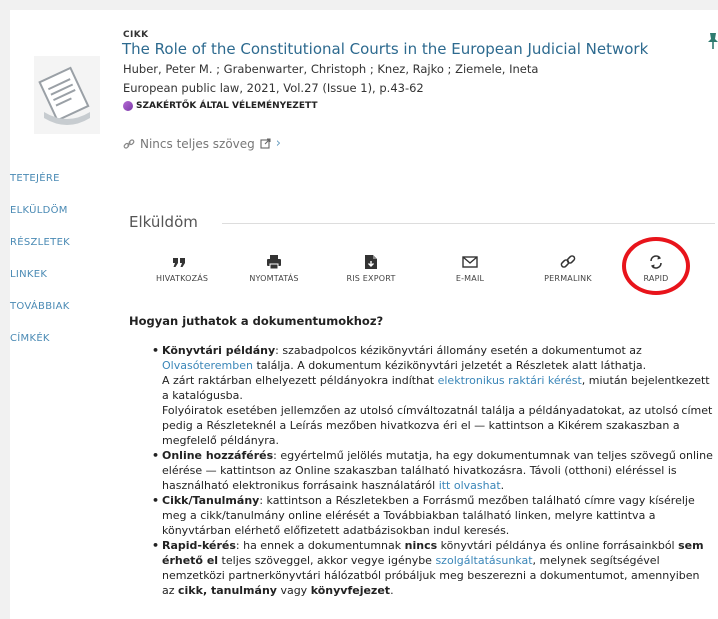  What do you see at coordinates (371, 278) in the screenshot?
I see `ris-export-label: RIS EXPORT` at bounding box center [371, 278].